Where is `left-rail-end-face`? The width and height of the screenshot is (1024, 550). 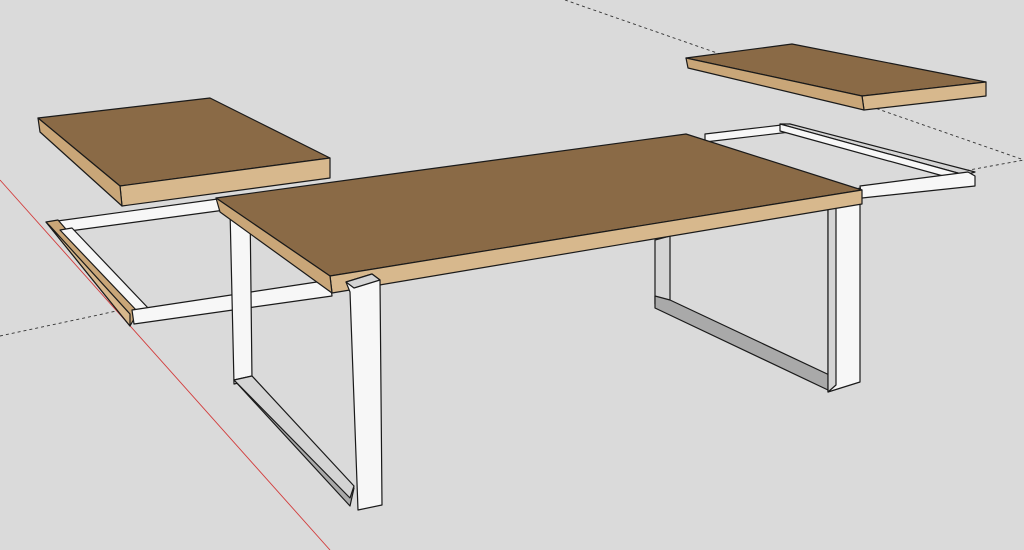
left-rail-end-face is located at coordinates (88, 274).